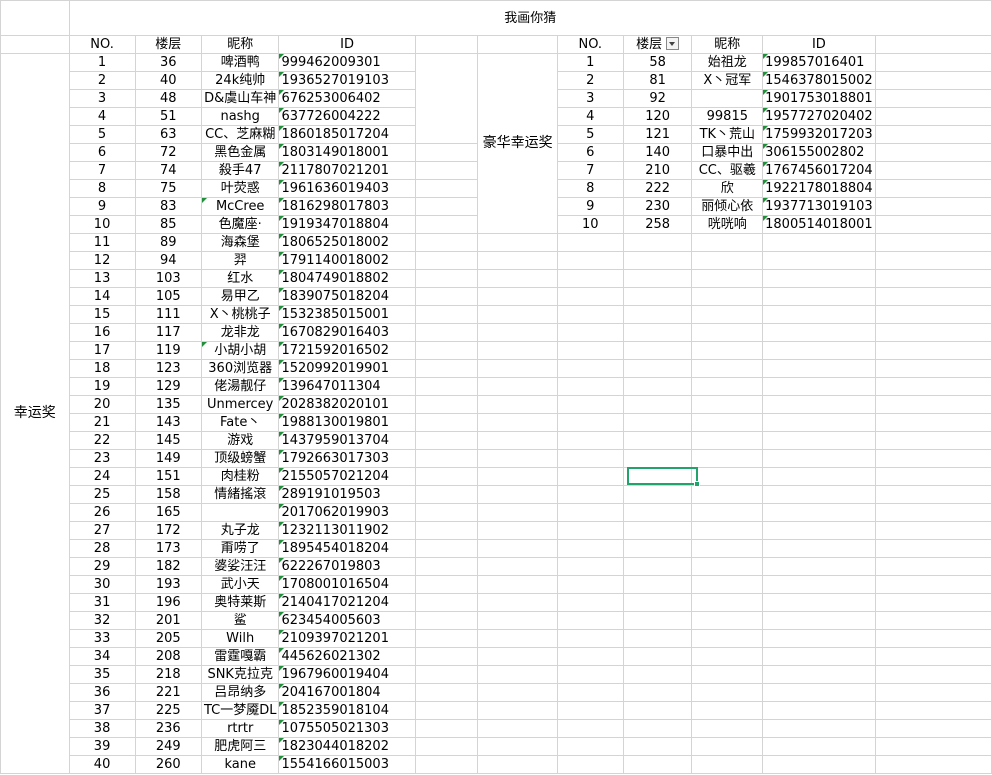  What do you see at coordinates (517, 143) in the screenshot?
I see `group-label-right: 豪华幸运奖` at bounding box center [517, 143].